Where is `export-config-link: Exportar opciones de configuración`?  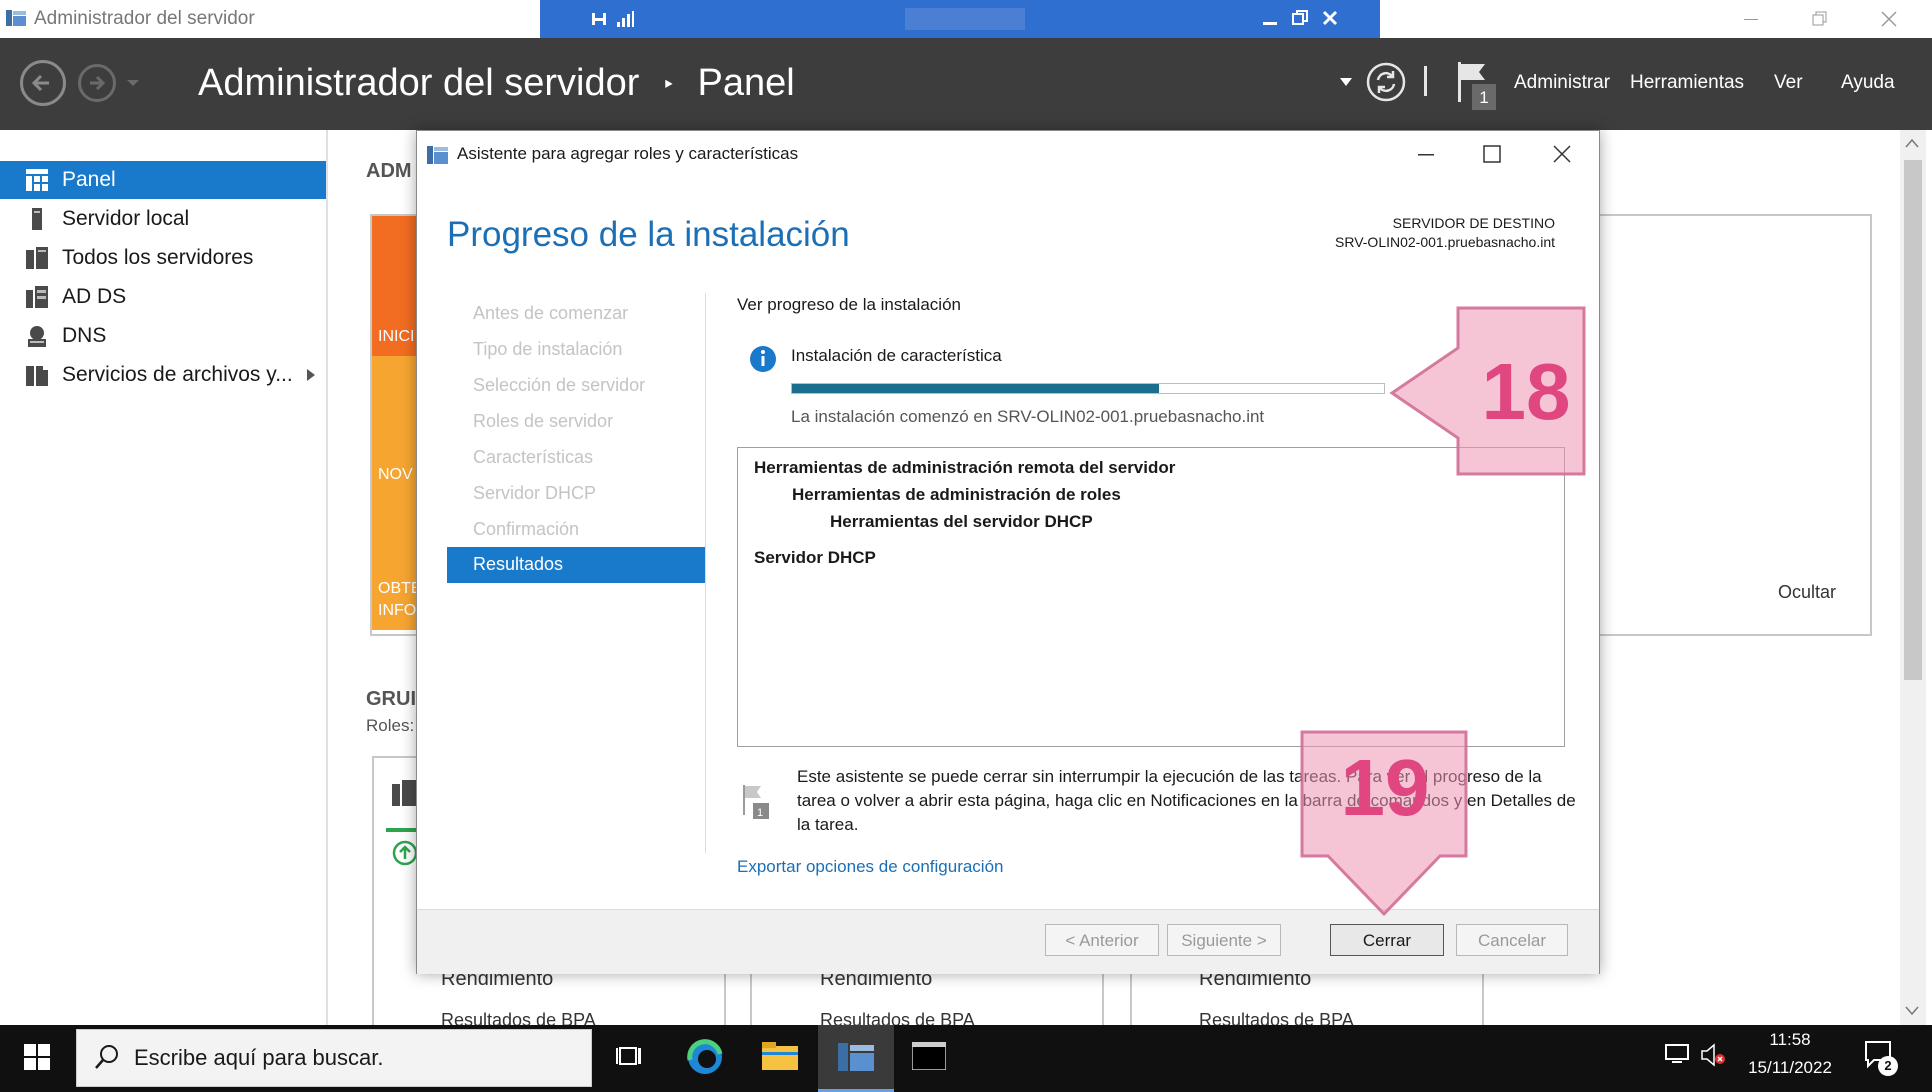
export-config-link: Exportar opciones de configuración is located at coordinates (870, 867).